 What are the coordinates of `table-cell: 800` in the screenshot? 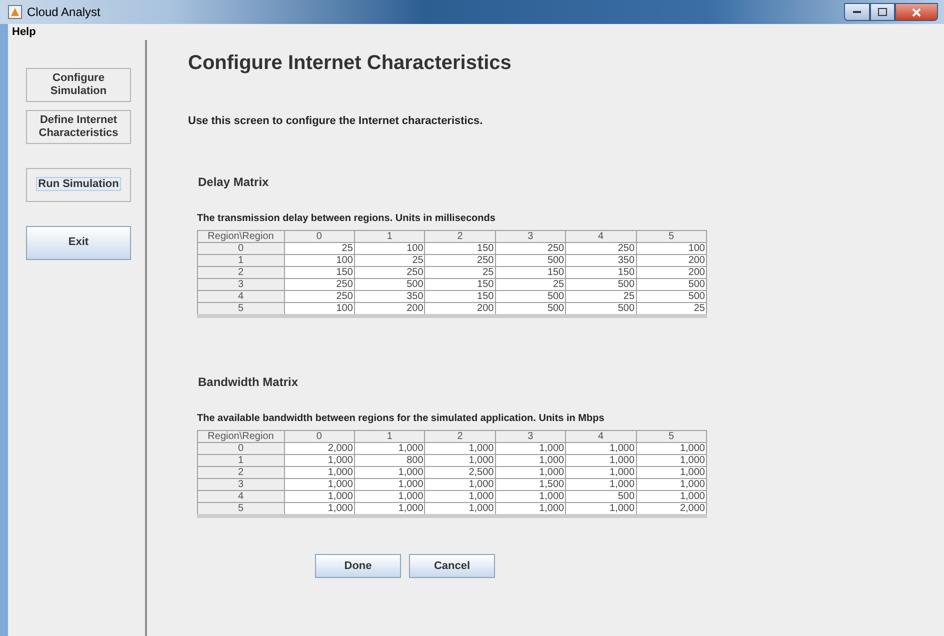 It's located at (389, 460).